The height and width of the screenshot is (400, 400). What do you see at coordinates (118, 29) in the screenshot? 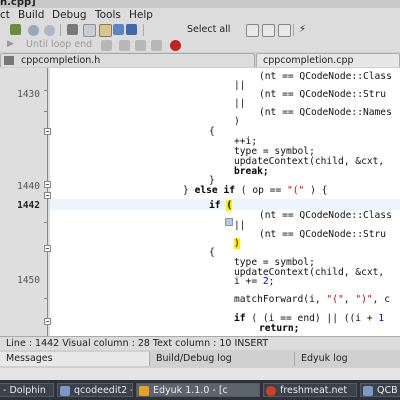
I see `find-icon` at bounding box center [118, 29].